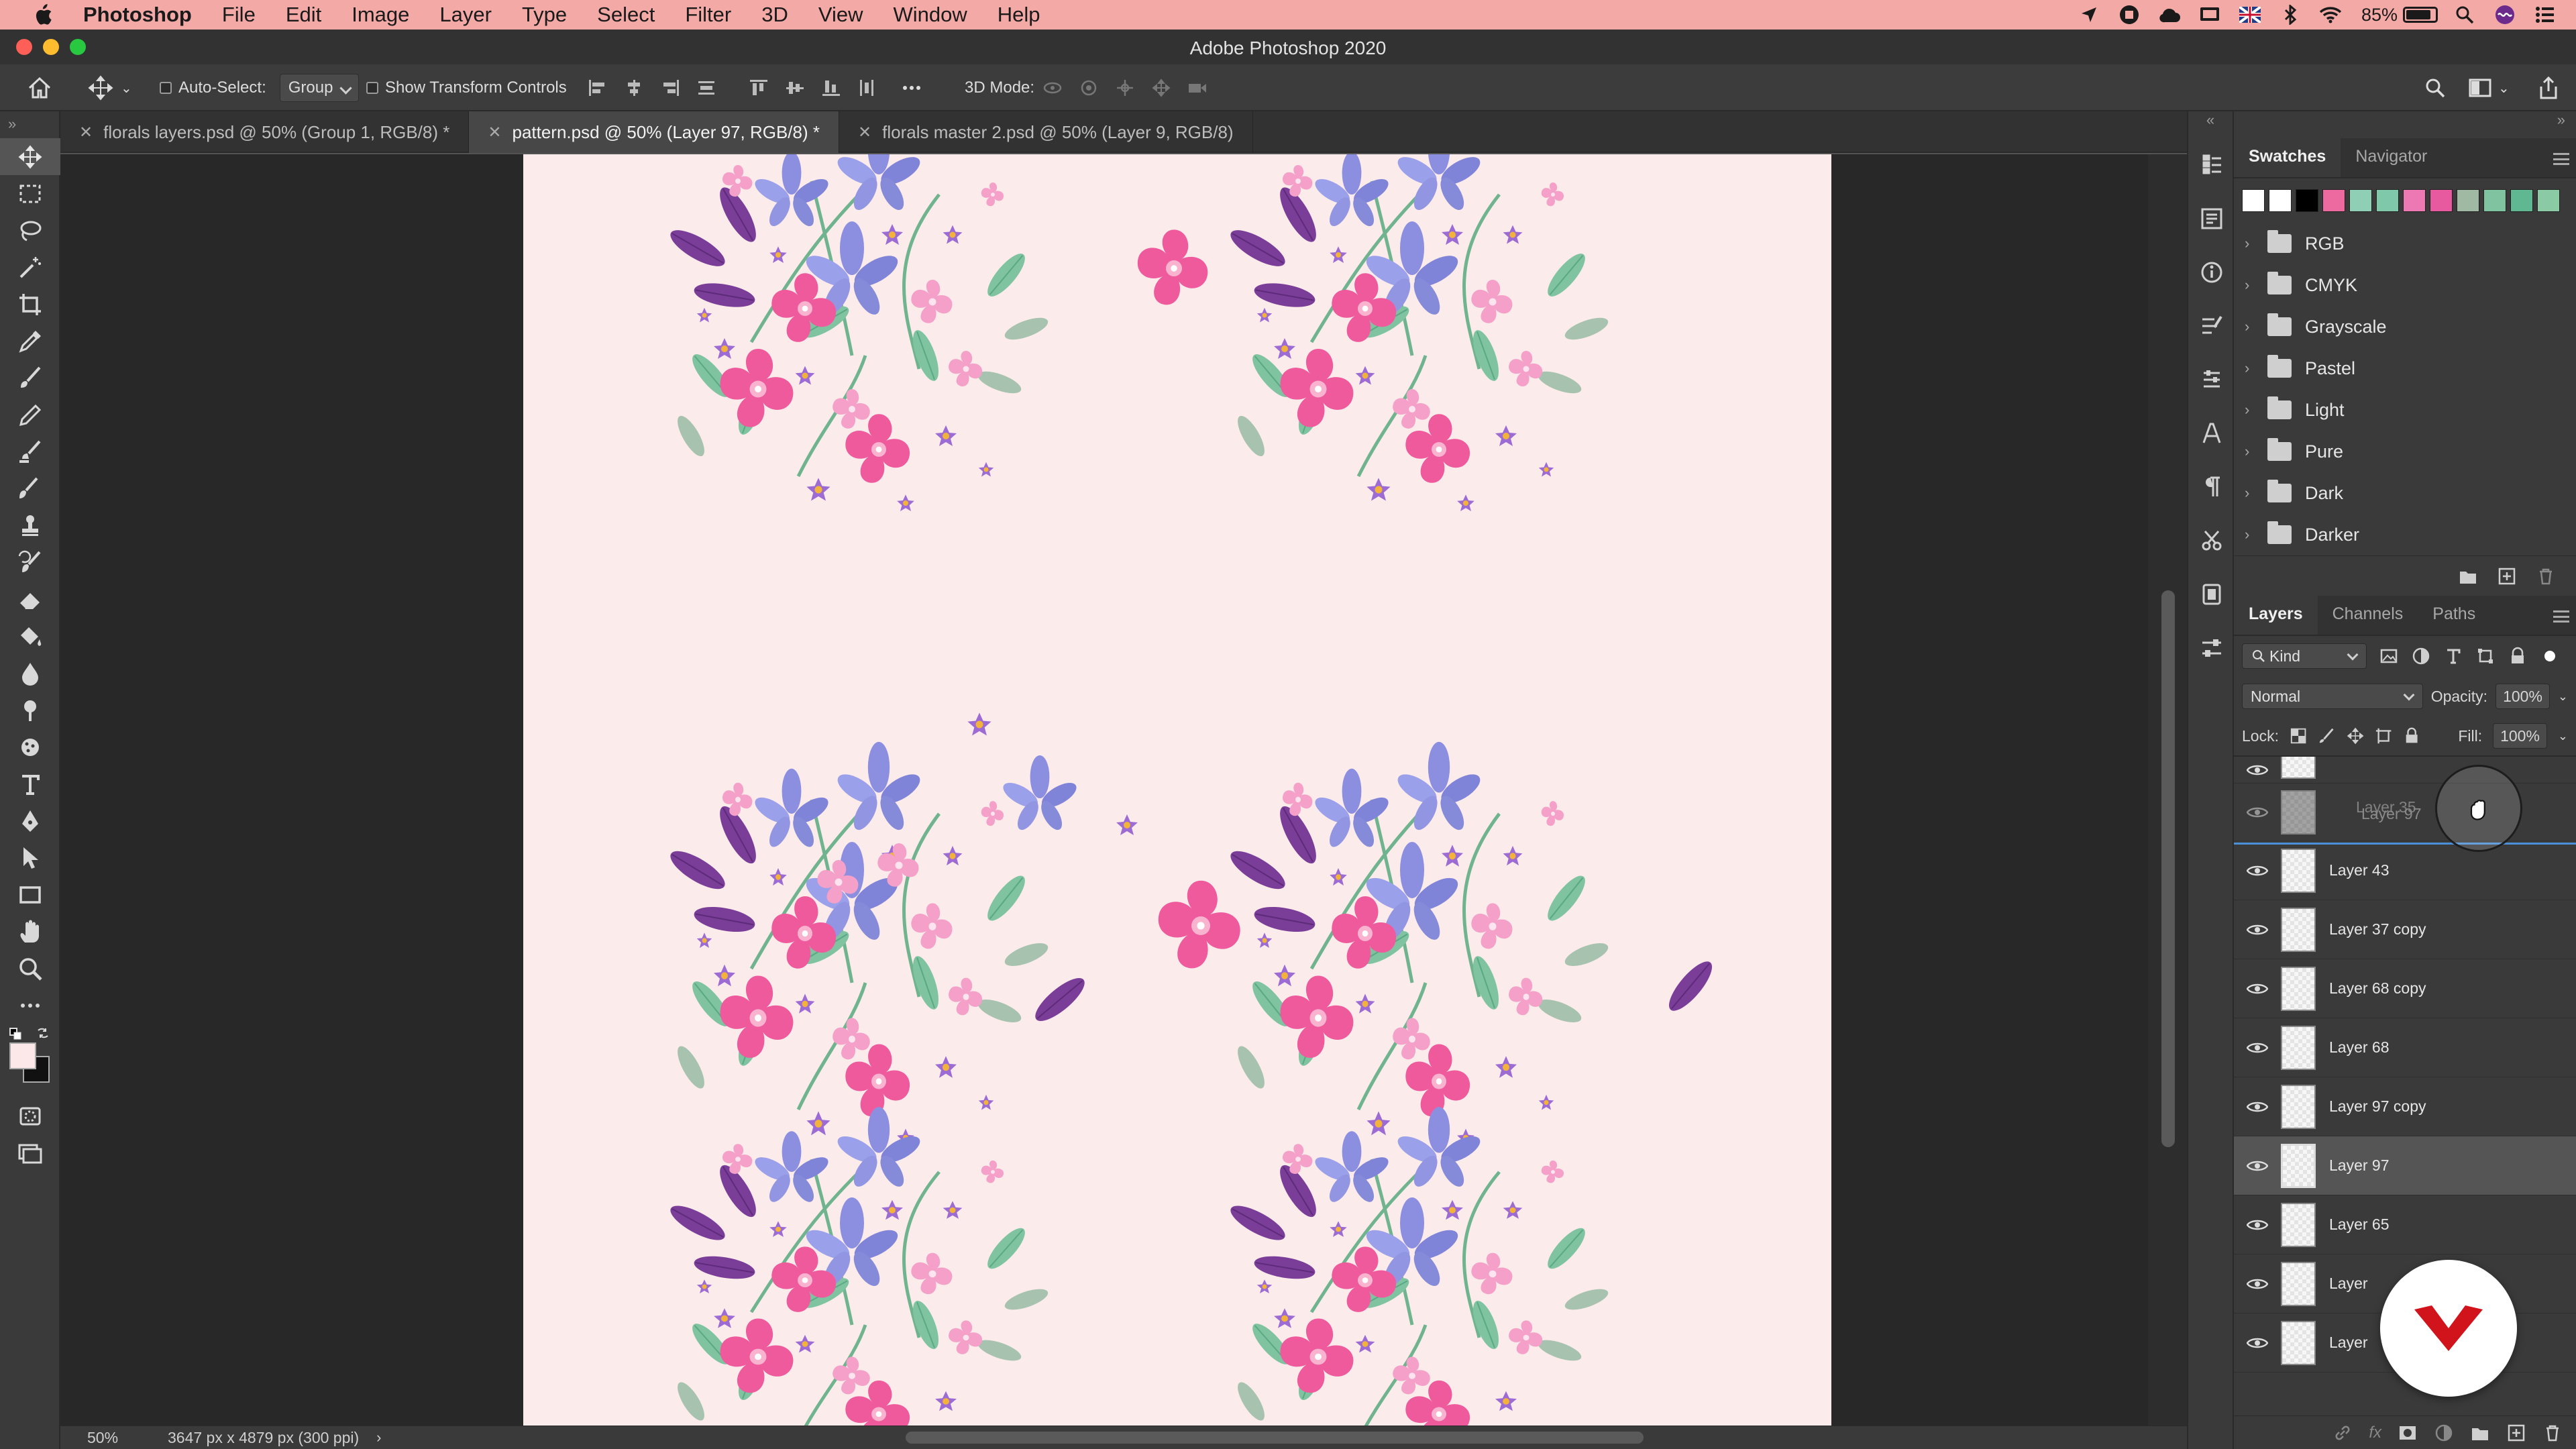  What do you see at coordinates (378, 1437) in the screenshot?
I see `status-menu-arrow-icon: ›` at bounding box center [378, 1437].